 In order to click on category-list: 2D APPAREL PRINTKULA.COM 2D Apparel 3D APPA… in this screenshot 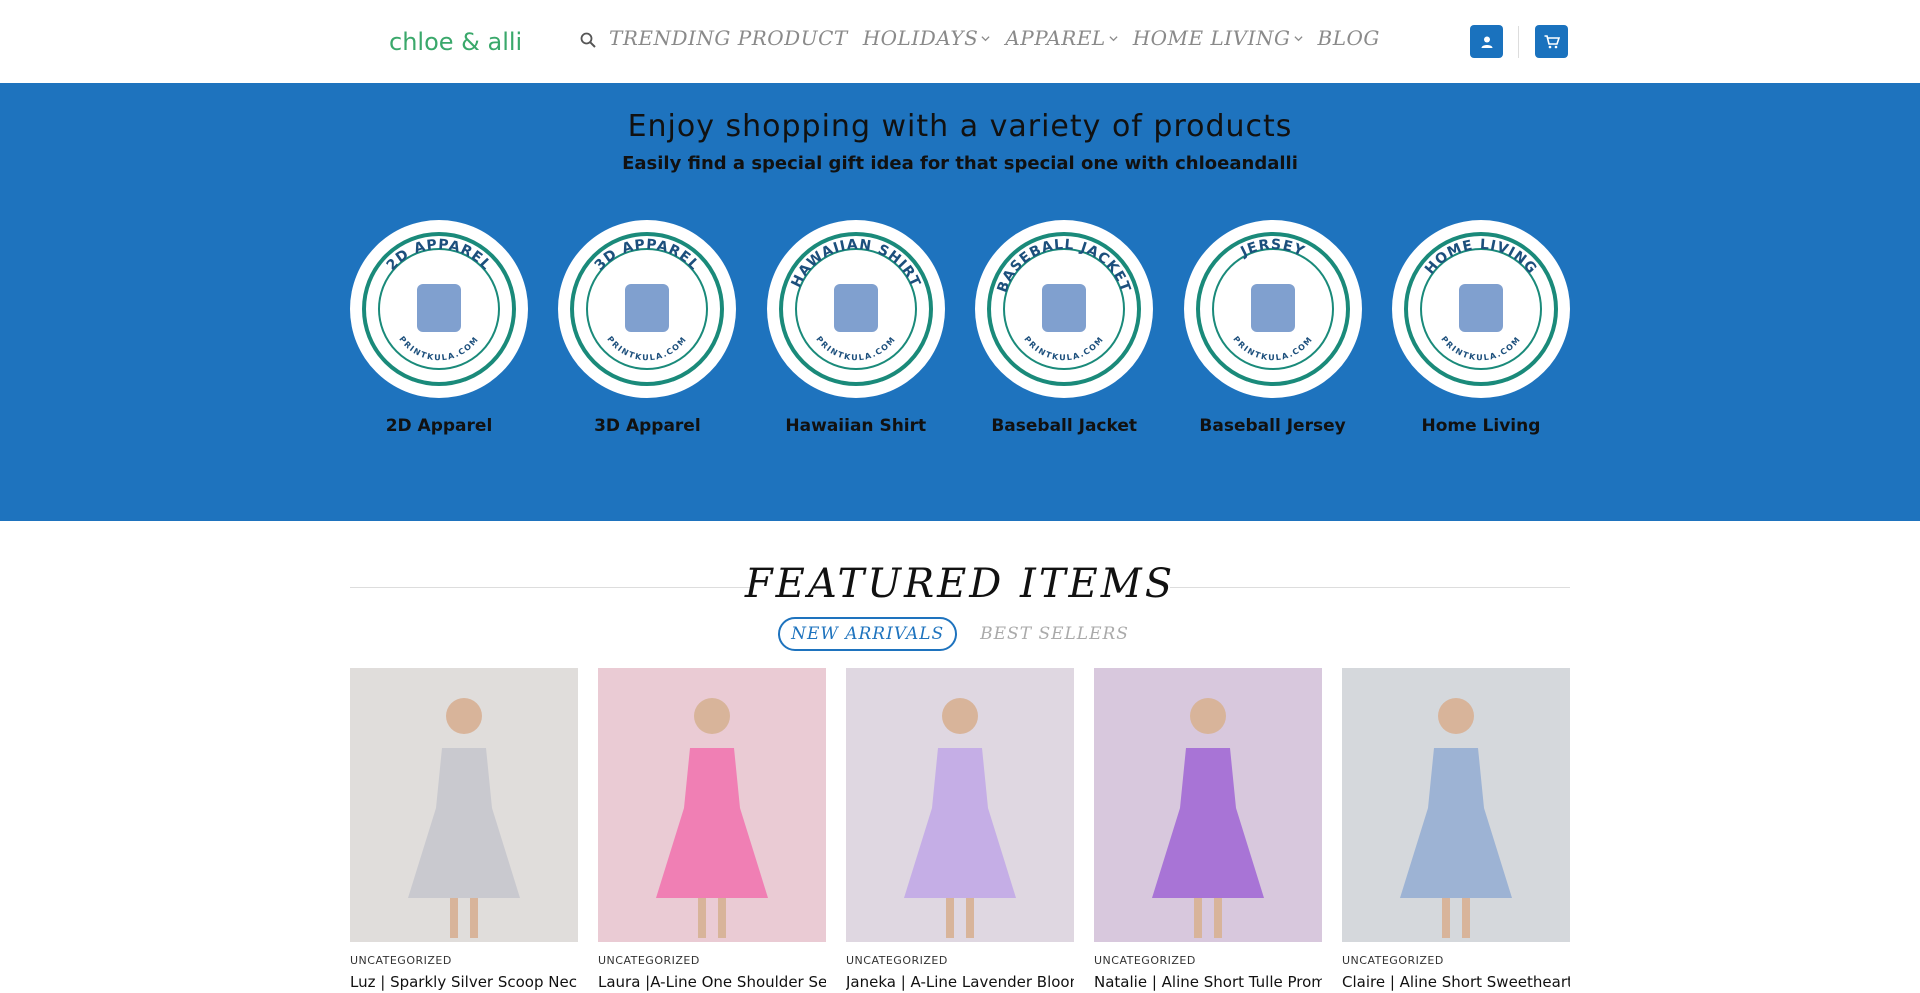, I will do `click(960, 328)`.